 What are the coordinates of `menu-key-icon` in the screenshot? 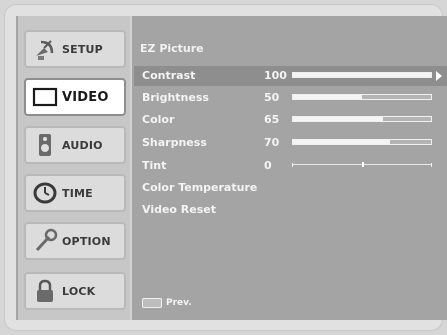 It's located at (152, 303).